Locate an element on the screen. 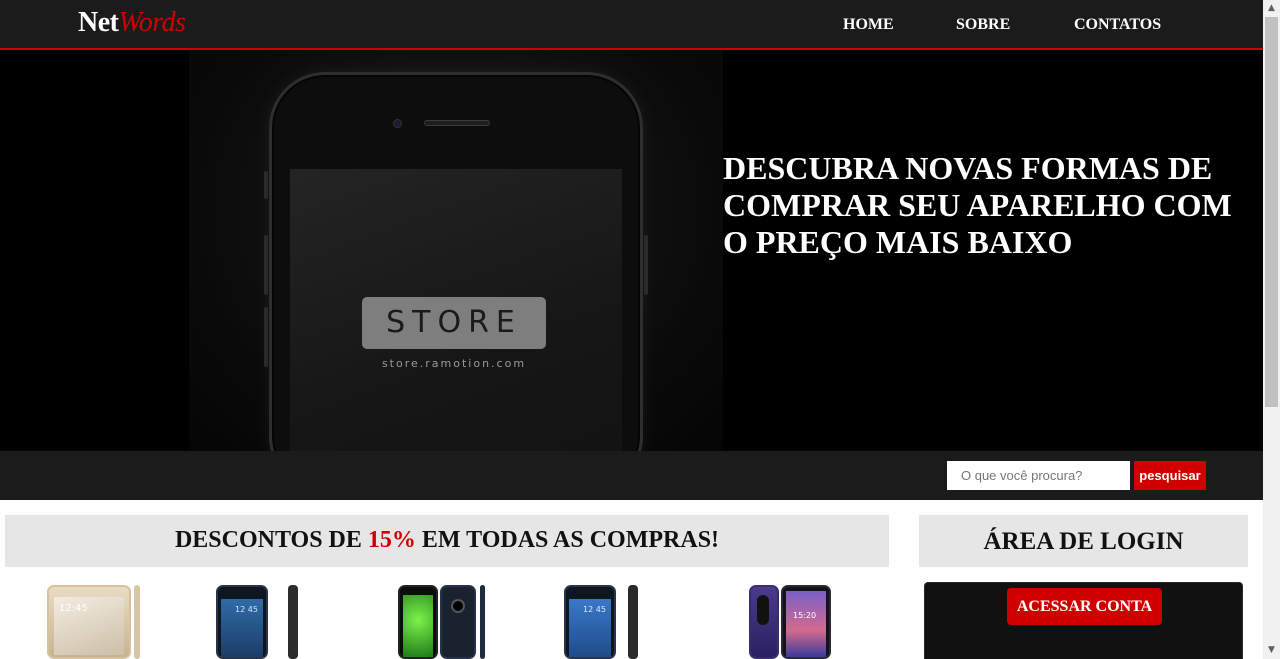  store-badge: STORE is located at coordinates (454, 323).